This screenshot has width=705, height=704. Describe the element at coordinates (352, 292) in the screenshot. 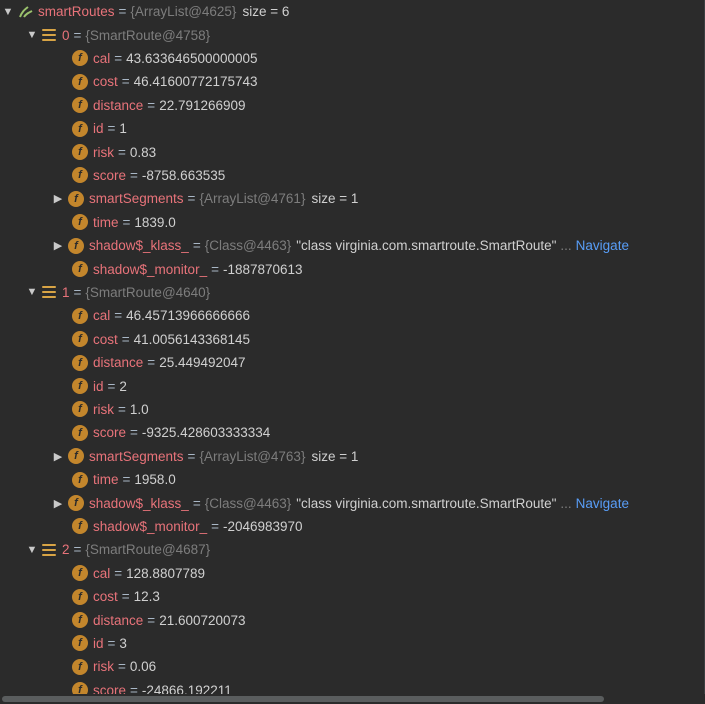

I see `tree-row-route-1: ▼ 1 = {SmartRoute@4640}` at that location.